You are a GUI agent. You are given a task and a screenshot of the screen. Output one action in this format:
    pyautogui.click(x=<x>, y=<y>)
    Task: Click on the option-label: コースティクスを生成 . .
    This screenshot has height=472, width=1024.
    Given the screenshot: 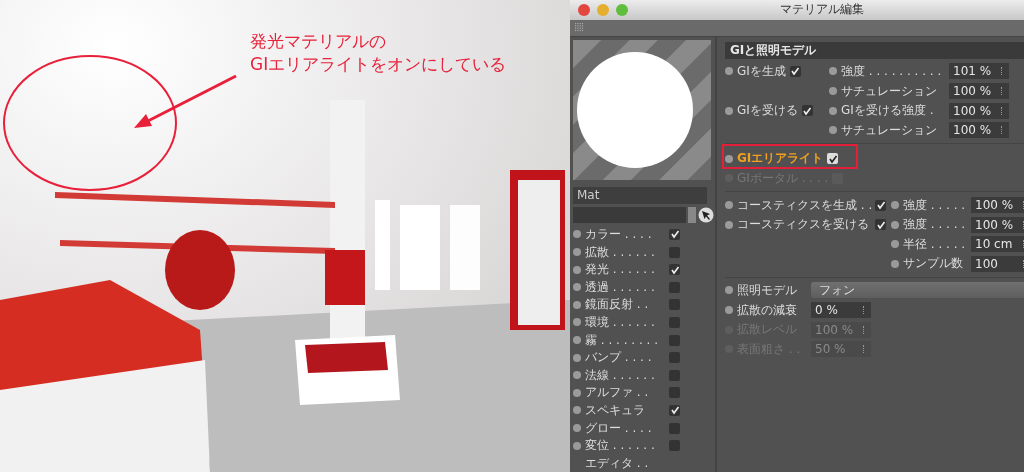 What is the action you would take?
    pyautogui.click(x=804, y=205)
    